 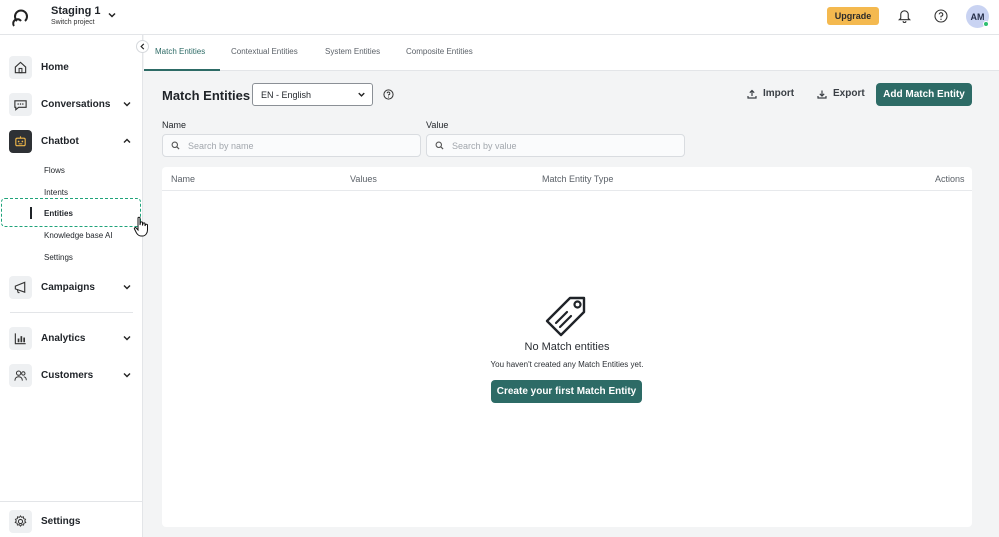 I want to click on sidebar-subitem-intents: Intents, so click(x=56, y=192).